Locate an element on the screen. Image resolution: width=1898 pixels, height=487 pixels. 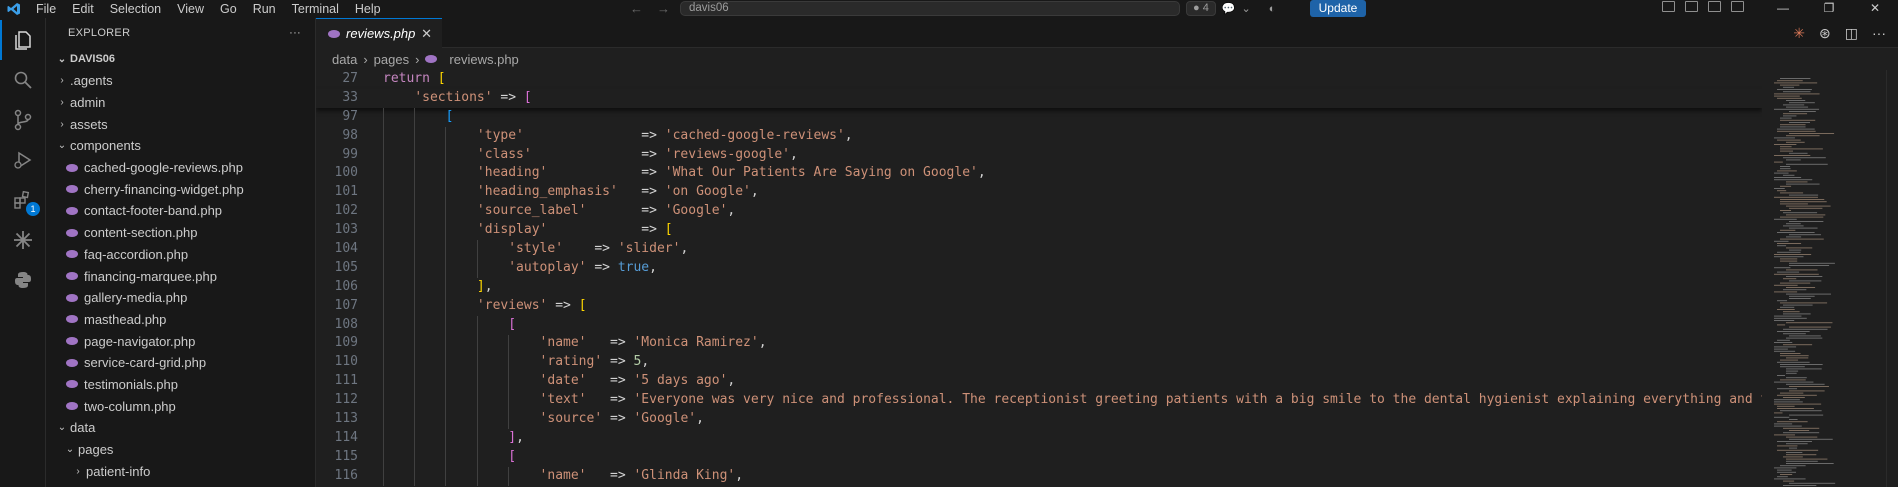
claude-icon: ✳ is located at coordinates (1799, 33).